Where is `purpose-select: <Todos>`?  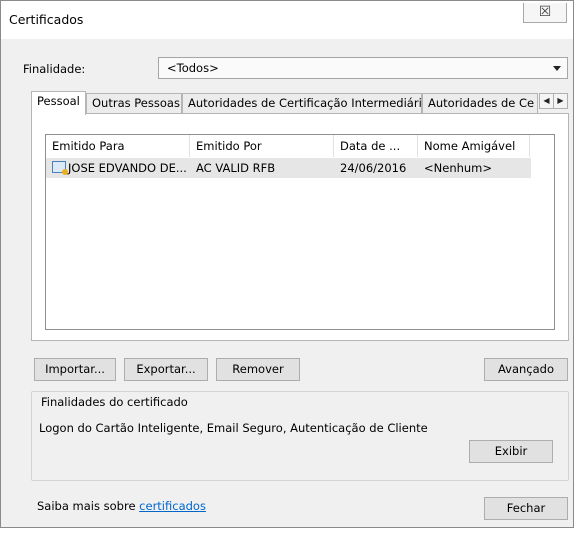 purpose-select: <Todos> is located at coordinates (363, 68).